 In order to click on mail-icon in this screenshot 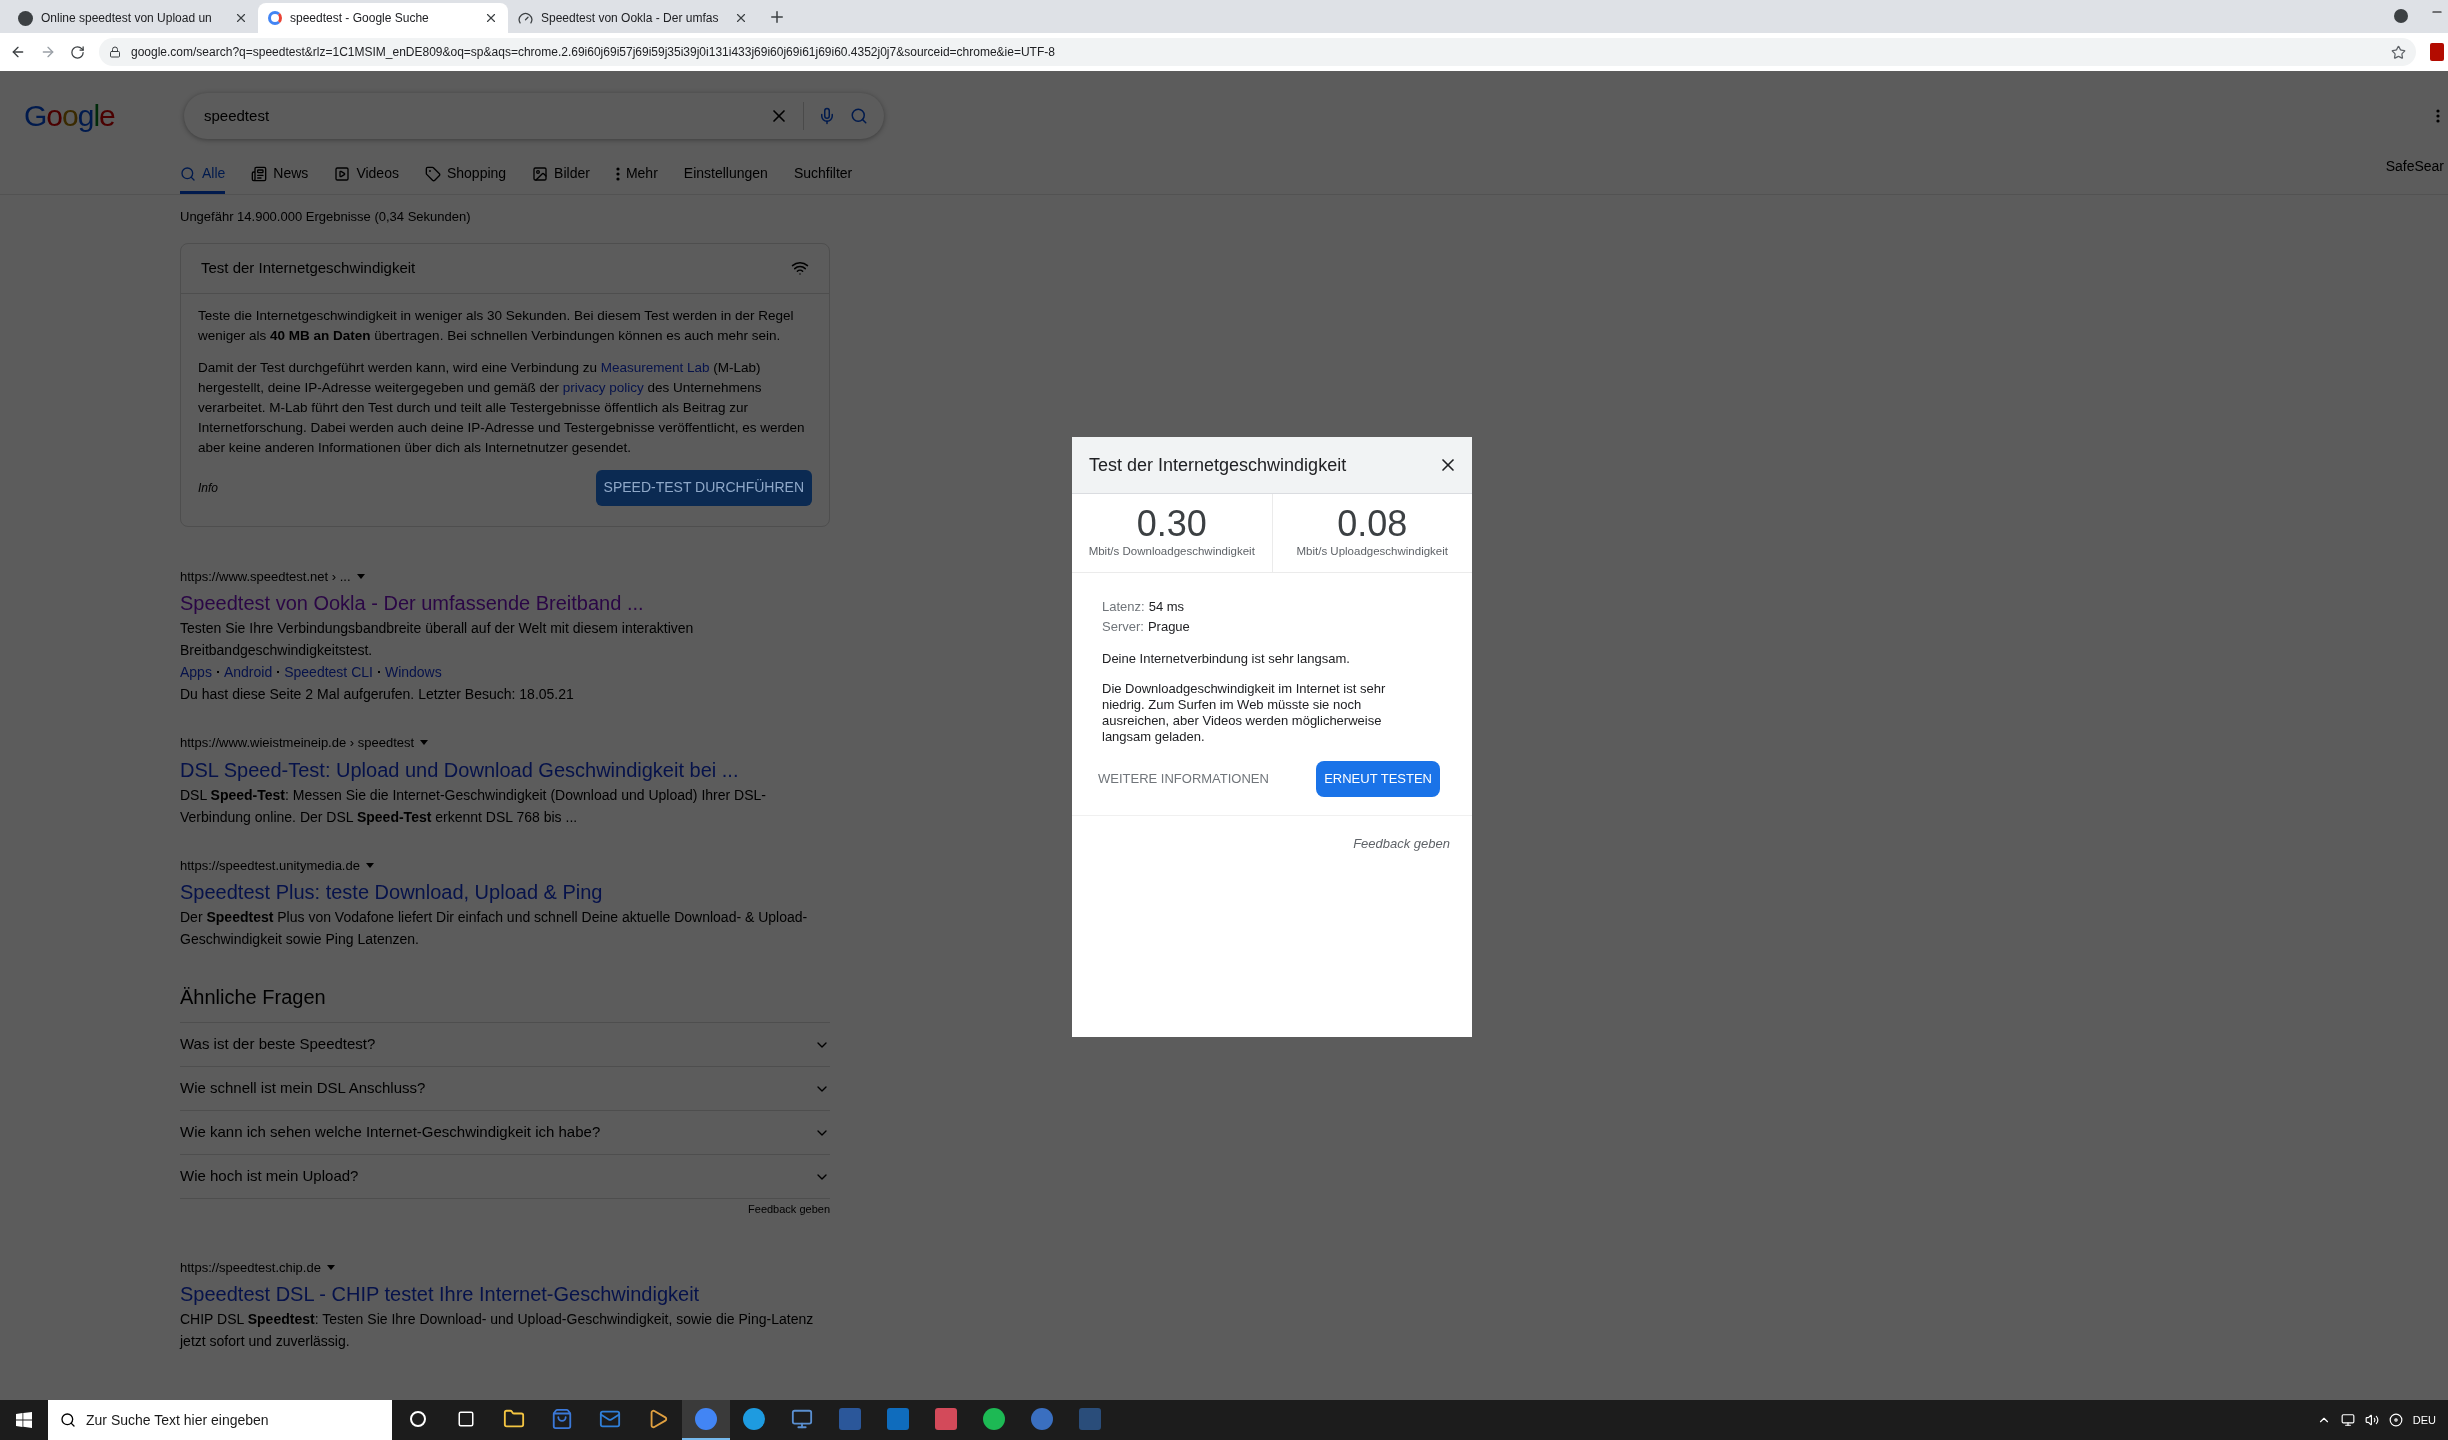, I will do `click(610, 1419)`.